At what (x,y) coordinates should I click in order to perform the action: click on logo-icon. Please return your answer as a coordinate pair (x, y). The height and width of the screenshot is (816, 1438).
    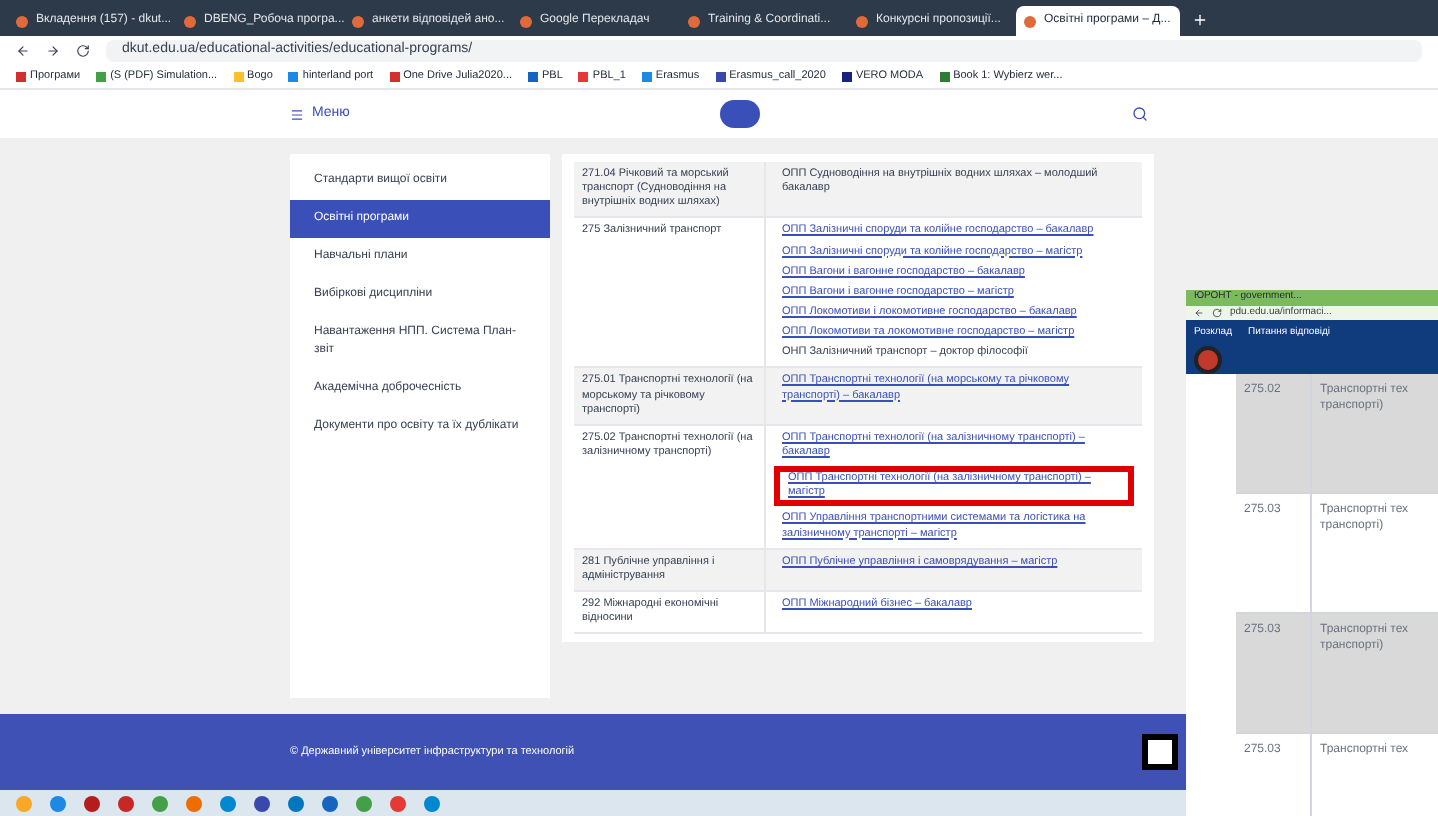
    Looking at the image, I should click on (740, 114).